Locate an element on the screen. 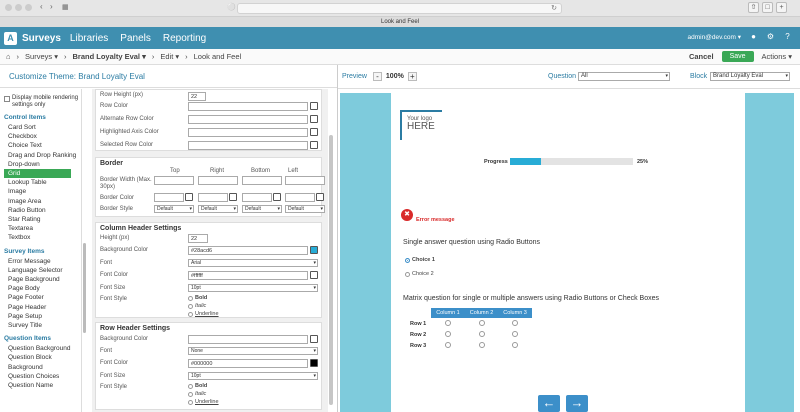 The image size is (800, 412). highlight-axis-color-input is located at coordinates (248, 132).